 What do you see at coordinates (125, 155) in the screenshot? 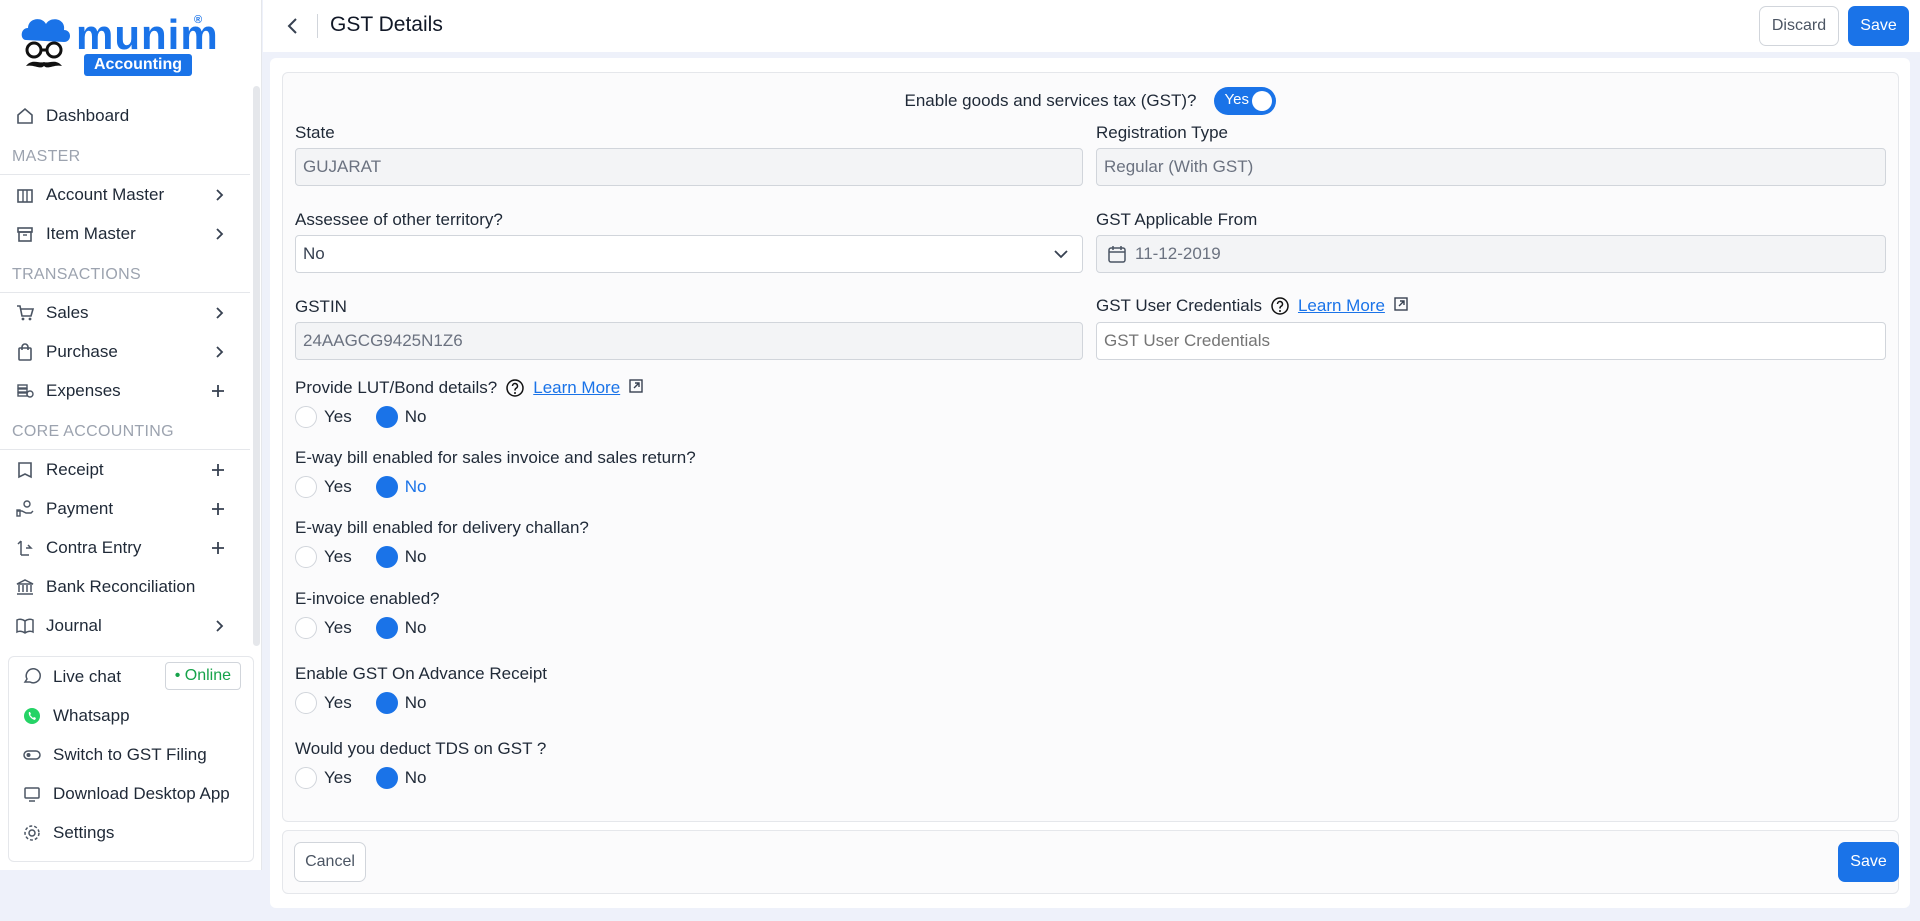
I see `section-master: MASTER` at bounding box center [125, 155].